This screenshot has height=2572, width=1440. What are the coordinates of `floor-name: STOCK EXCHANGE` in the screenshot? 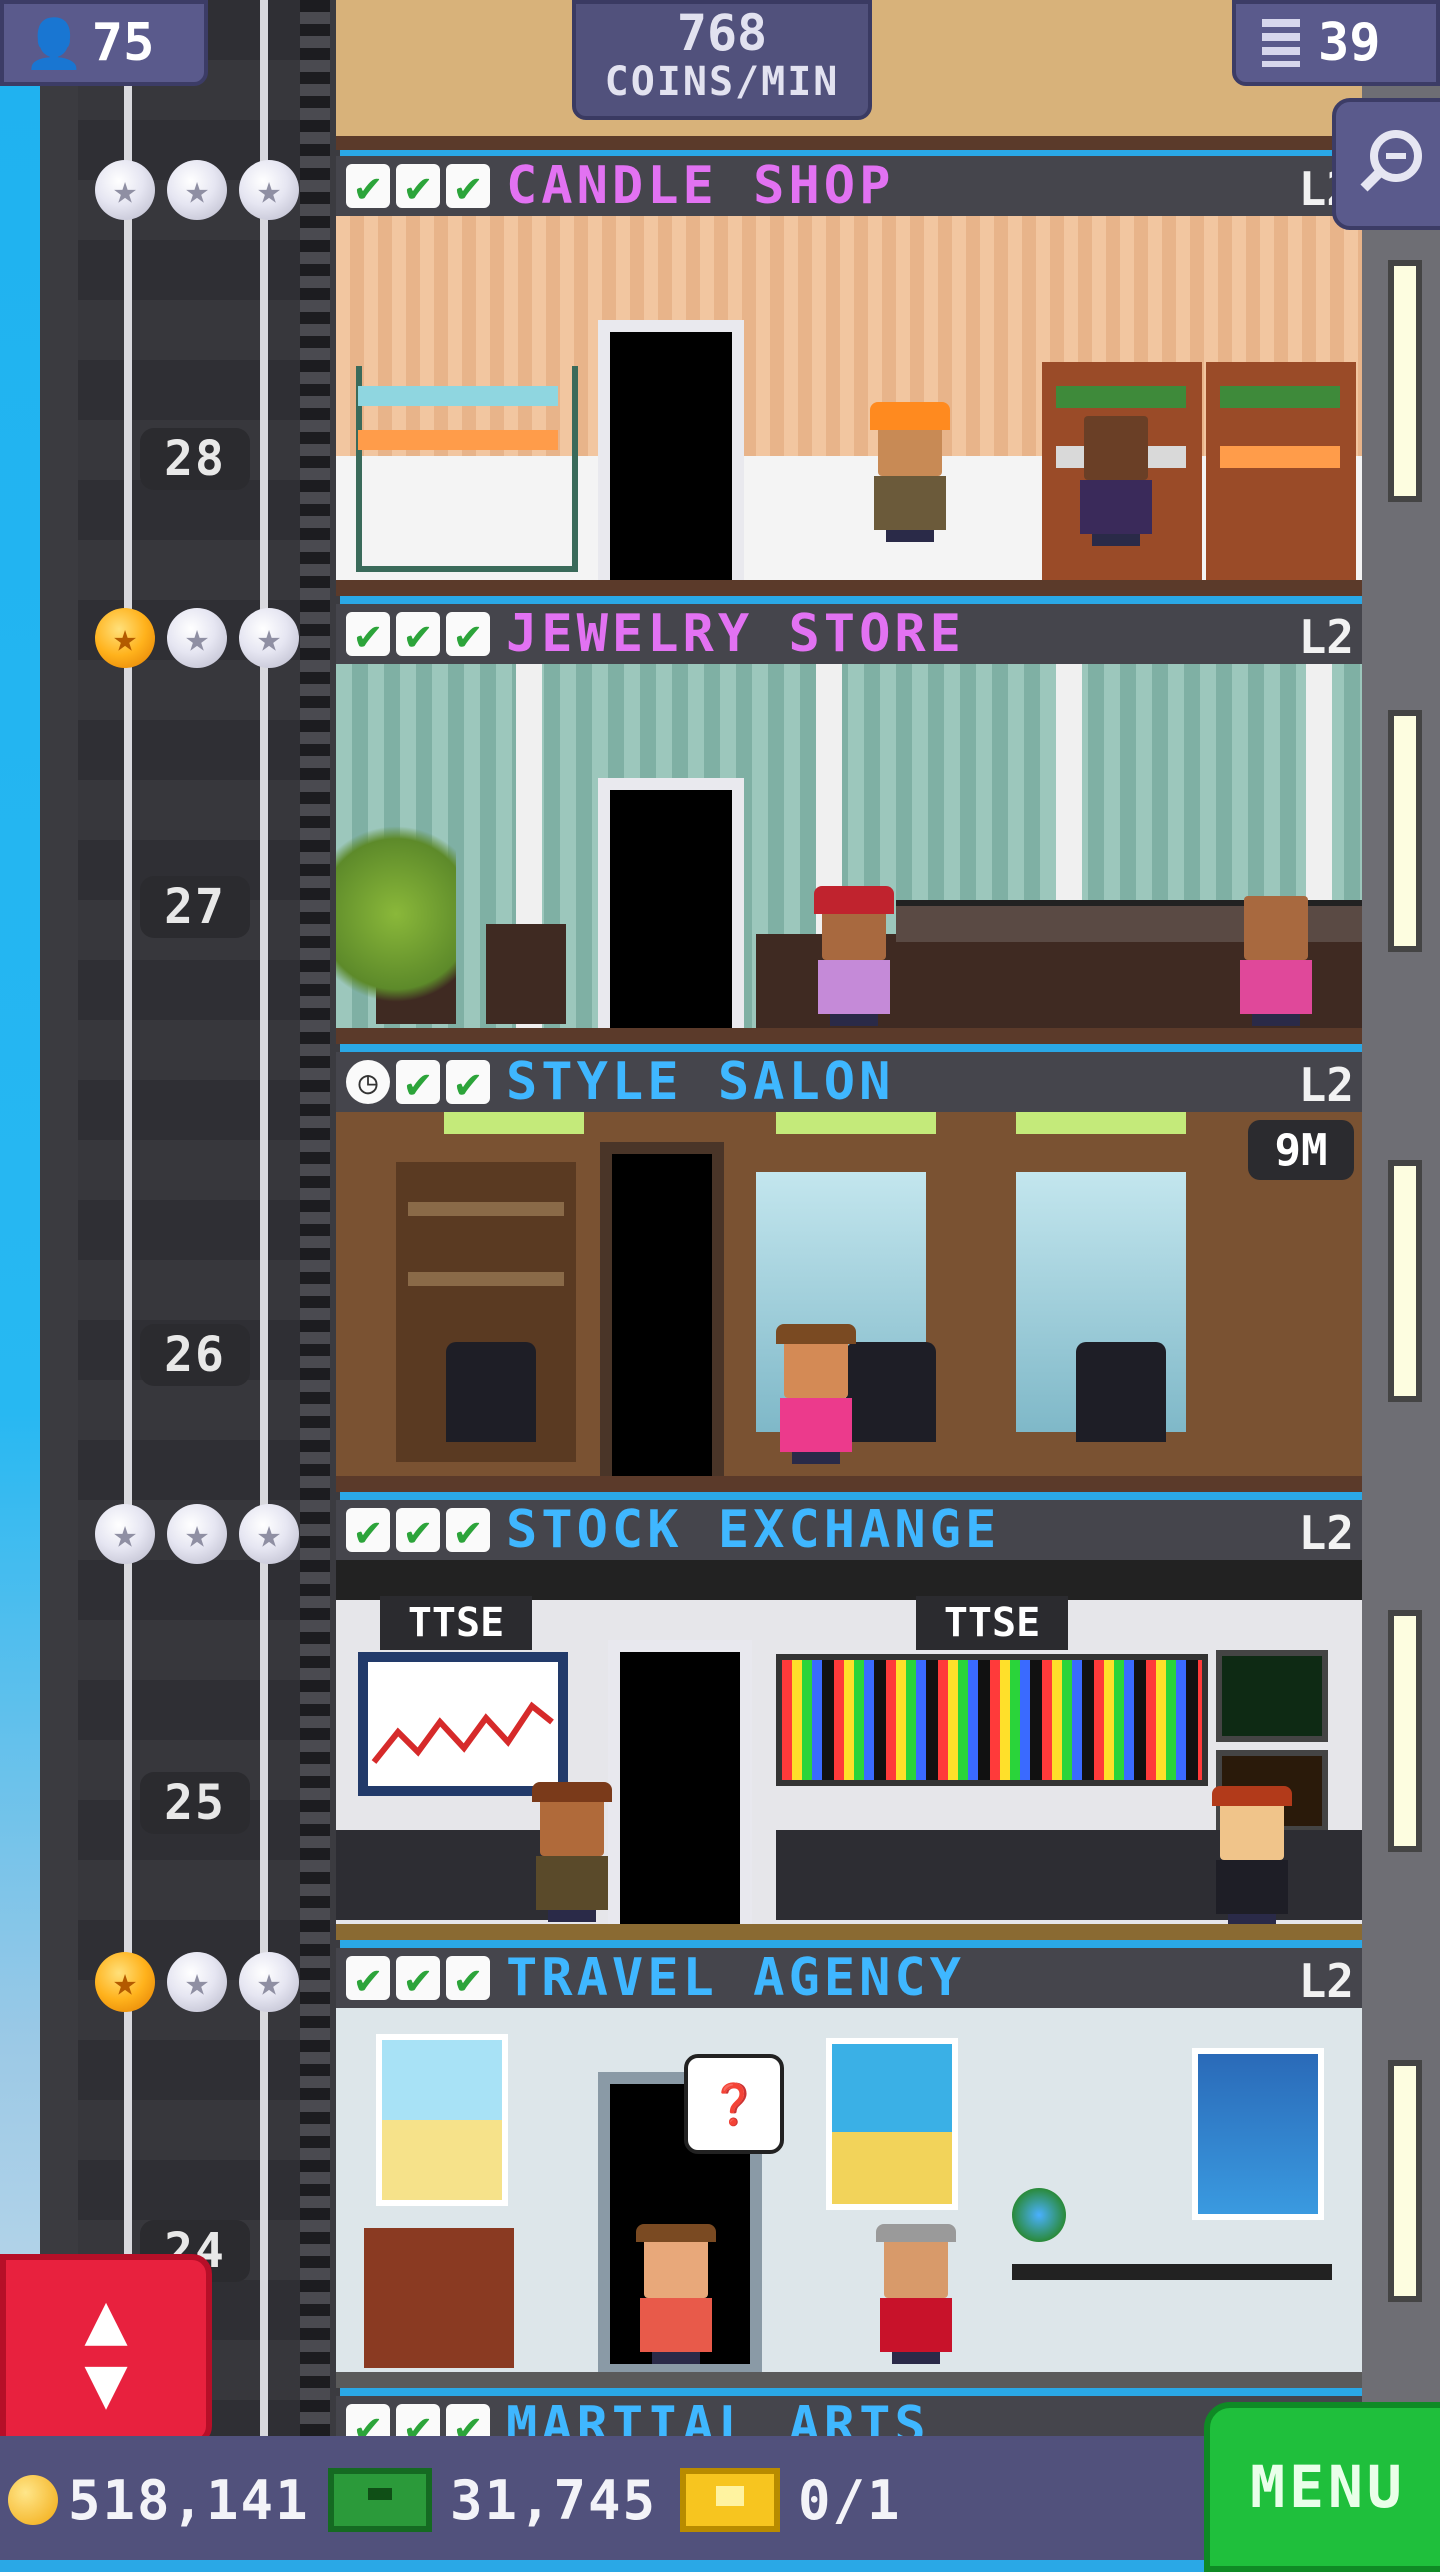 It's located at (753, 1530).